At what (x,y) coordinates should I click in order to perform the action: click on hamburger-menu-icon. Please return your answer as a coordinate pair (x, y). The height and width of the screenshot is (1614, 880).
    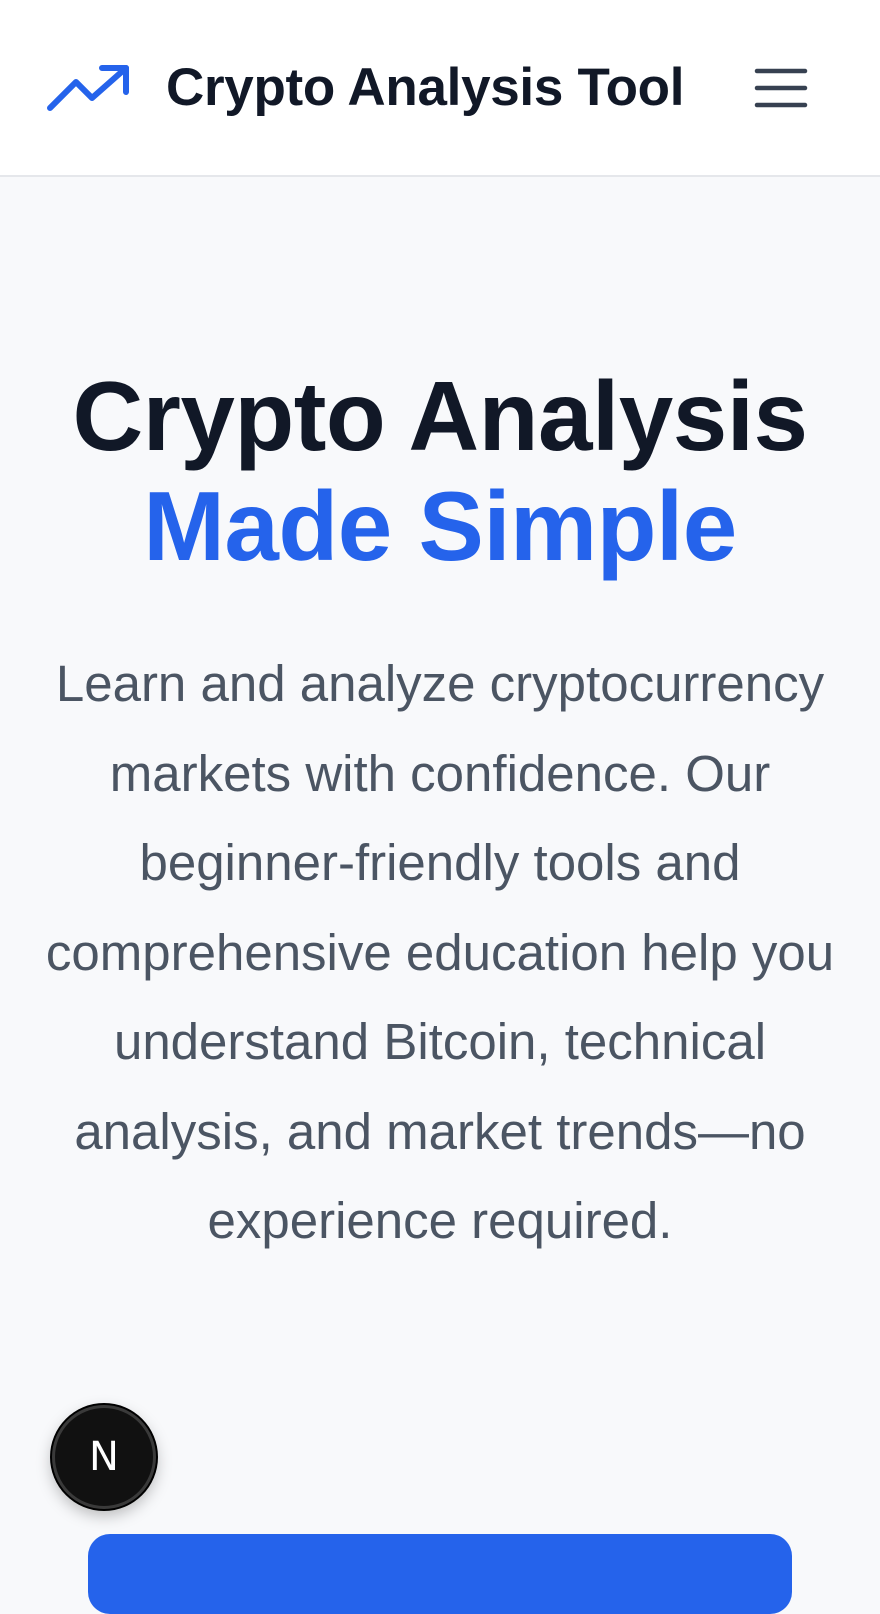
    Looking at the image, I should click on (781, 88).